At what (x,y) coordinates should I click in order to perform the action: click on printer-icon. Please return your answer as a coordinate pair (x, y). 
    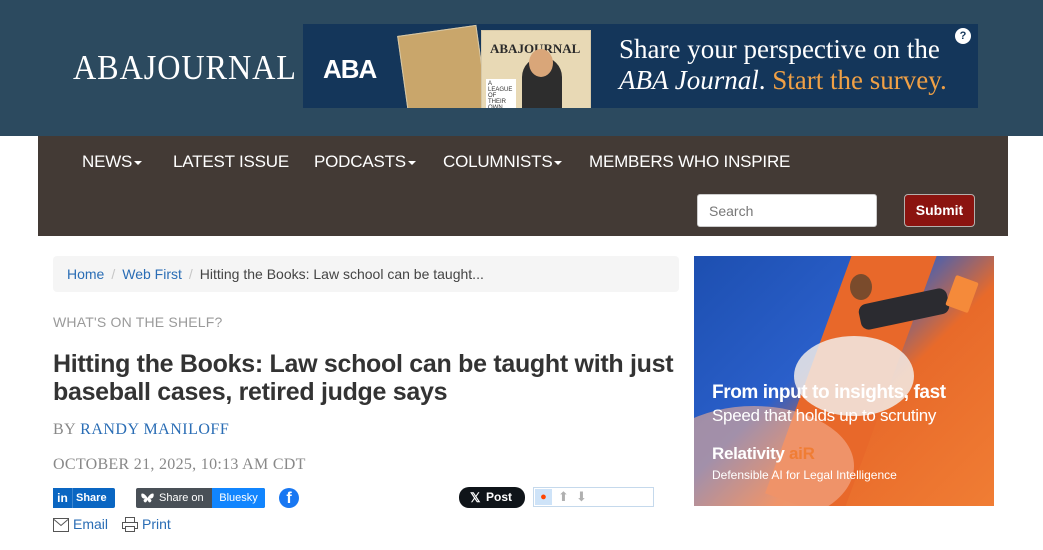
    Looking at the image, I should click on (130, 524).